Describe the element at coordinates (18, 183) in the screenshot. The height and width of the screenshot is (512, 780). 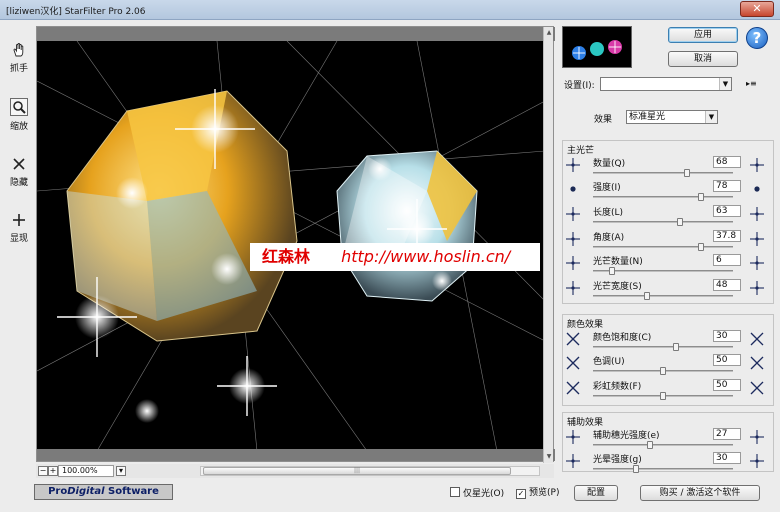
I see `hide-tool-label: 隐藏` at that location.